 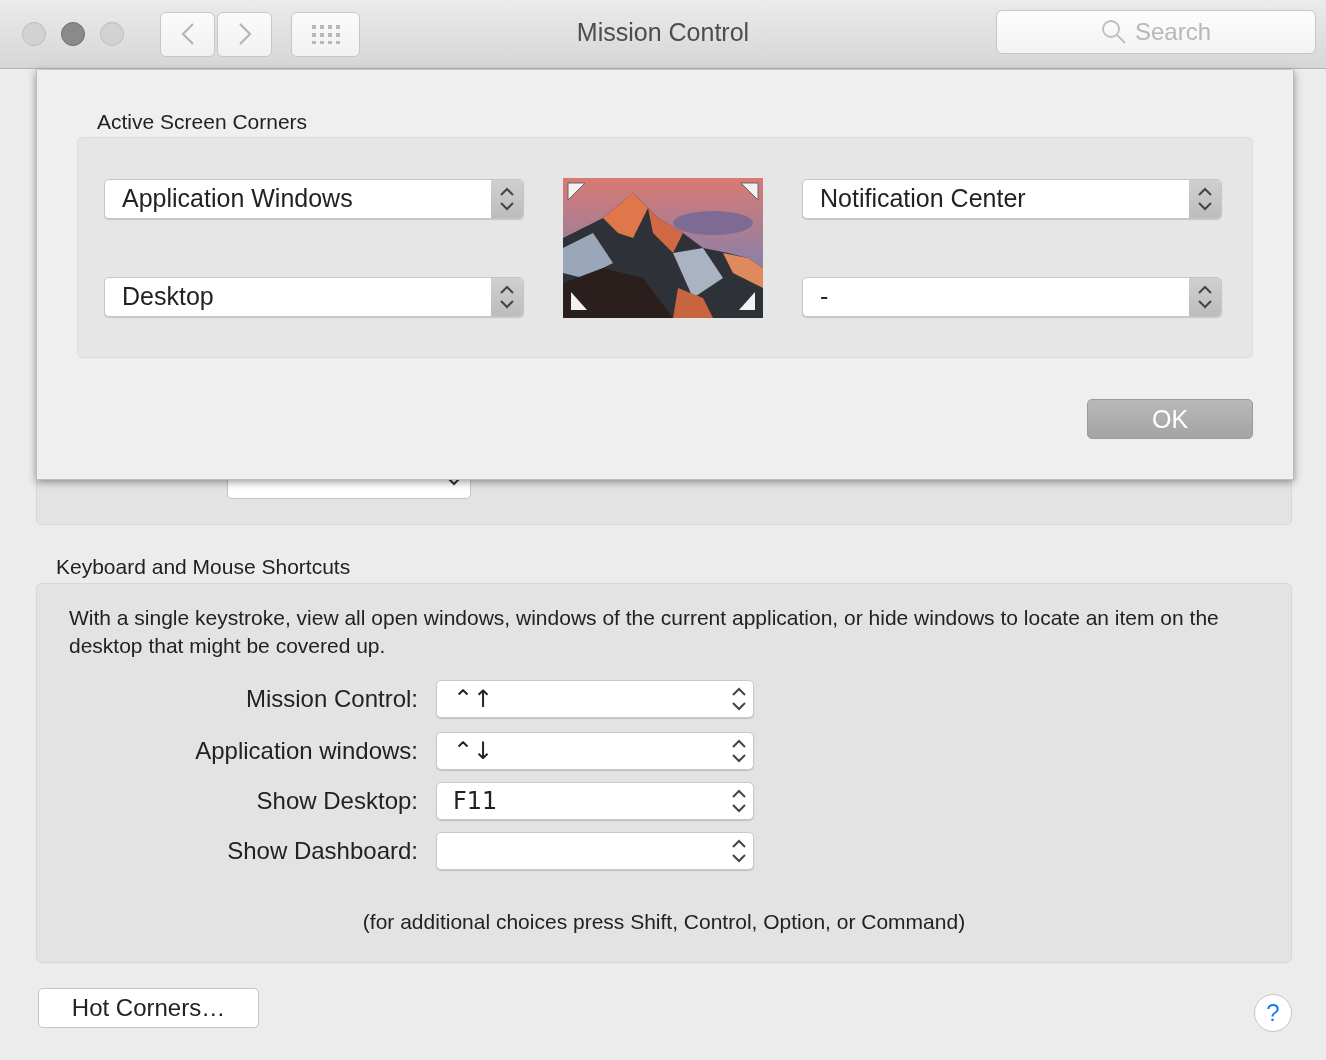 What do you see at coordinates (663, 32) in the screenshot?
I see `window-title: Mission Control` at bounding box center [663, 32].